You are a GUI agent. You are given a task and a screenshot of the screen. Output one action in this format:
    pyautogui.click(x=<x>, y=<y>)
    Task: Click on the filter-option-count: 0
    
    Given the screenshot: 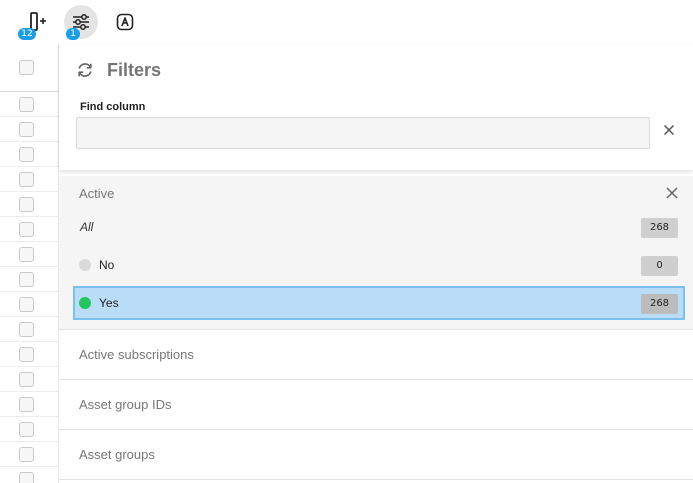 What is the action you would take?
    pyautogui.click(x=659, y=266)
    